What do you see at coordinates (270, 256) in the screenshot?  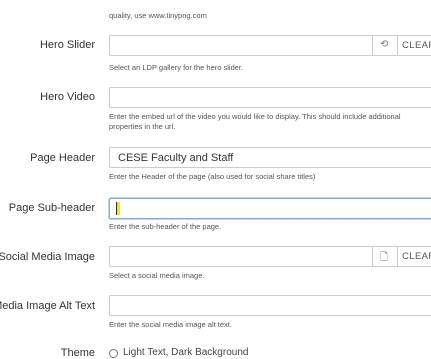 I see `social-media-image-input: 🗋 CLEAR` at bounding box center [270, 256].